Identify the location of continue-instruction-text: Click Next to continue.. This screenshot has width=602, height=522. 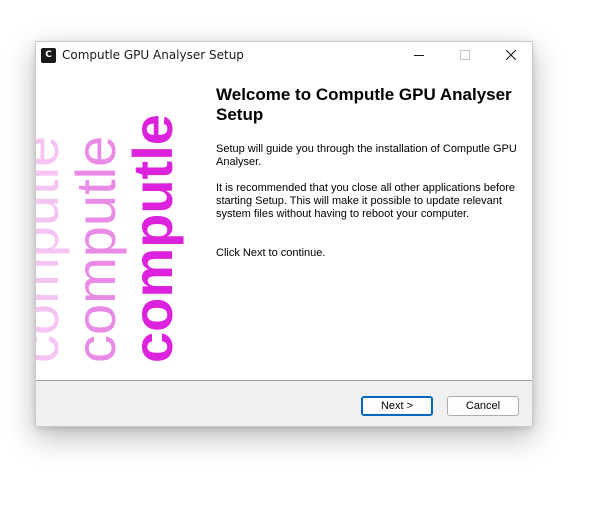
(271, 253).